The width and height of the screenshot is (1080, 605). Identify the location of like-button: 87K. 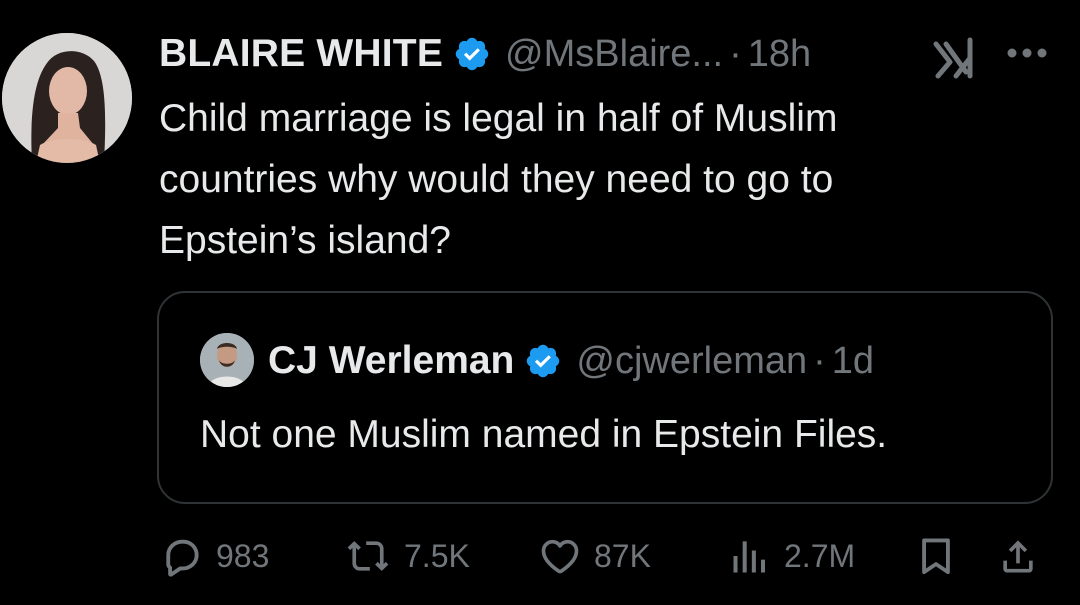
(594, 556).